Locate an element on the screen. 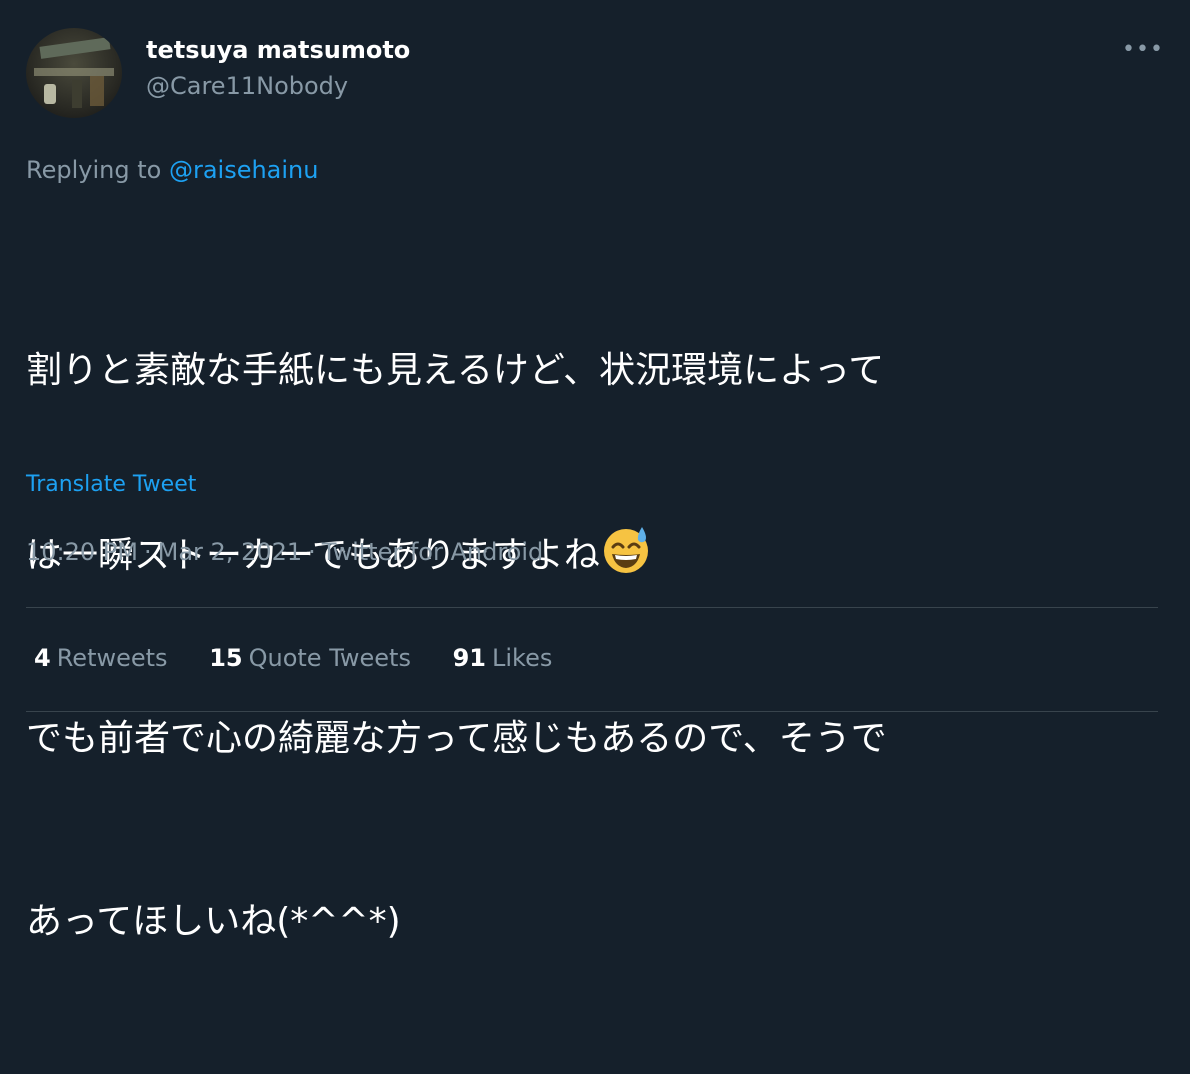  translate-tweet-link: Translate Tweet is located at coordinates (111, 484).